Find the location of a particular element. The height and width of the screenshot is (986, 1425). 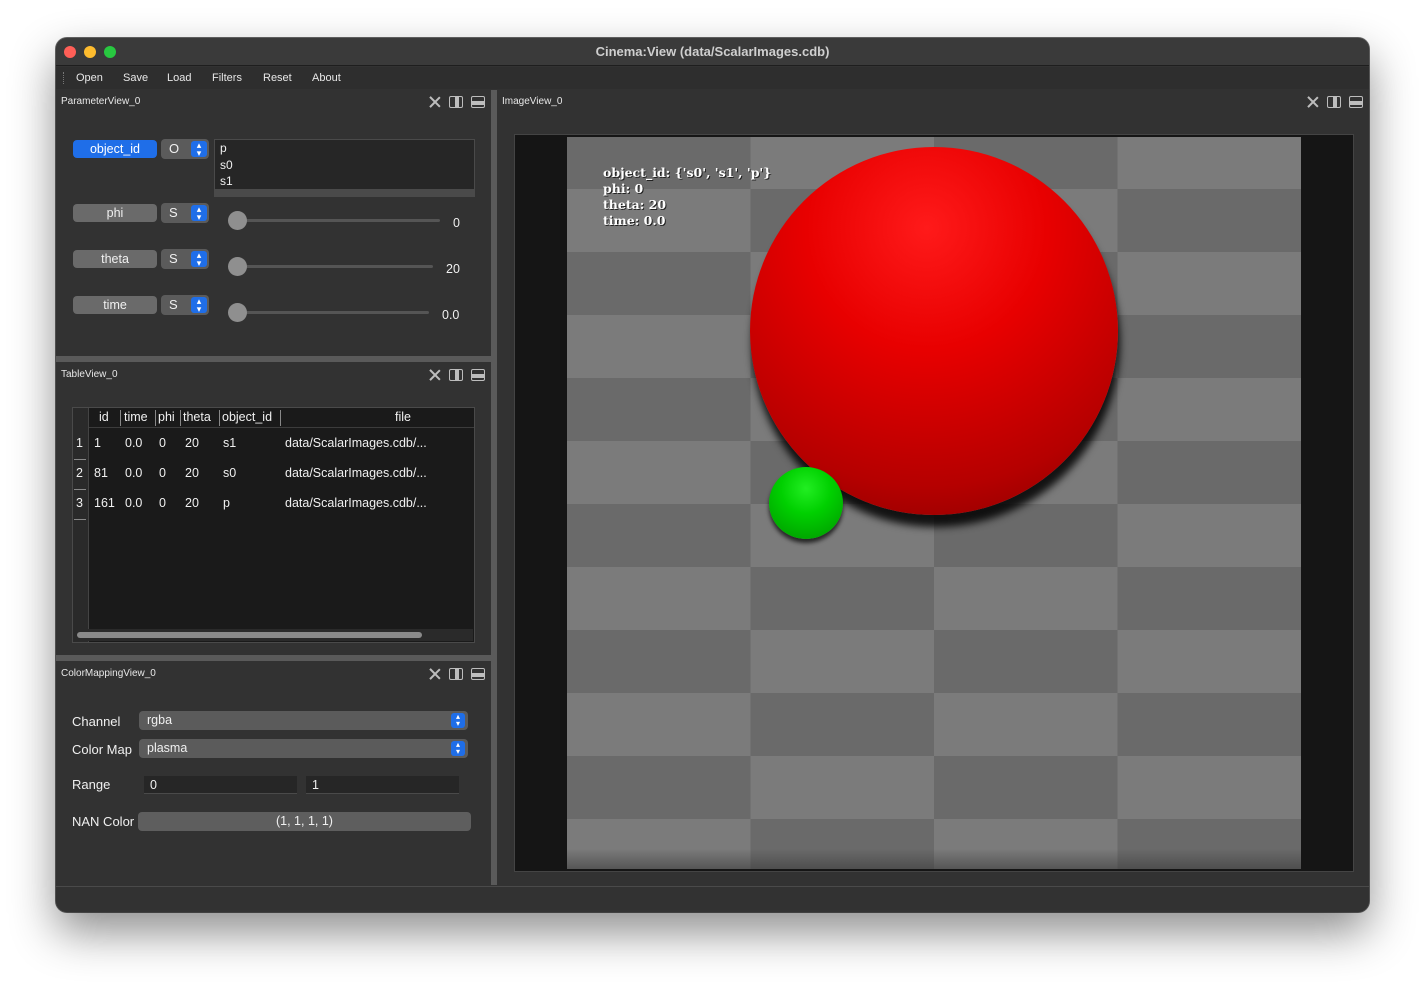

time-slider-track is located at coordinates (328, 312).